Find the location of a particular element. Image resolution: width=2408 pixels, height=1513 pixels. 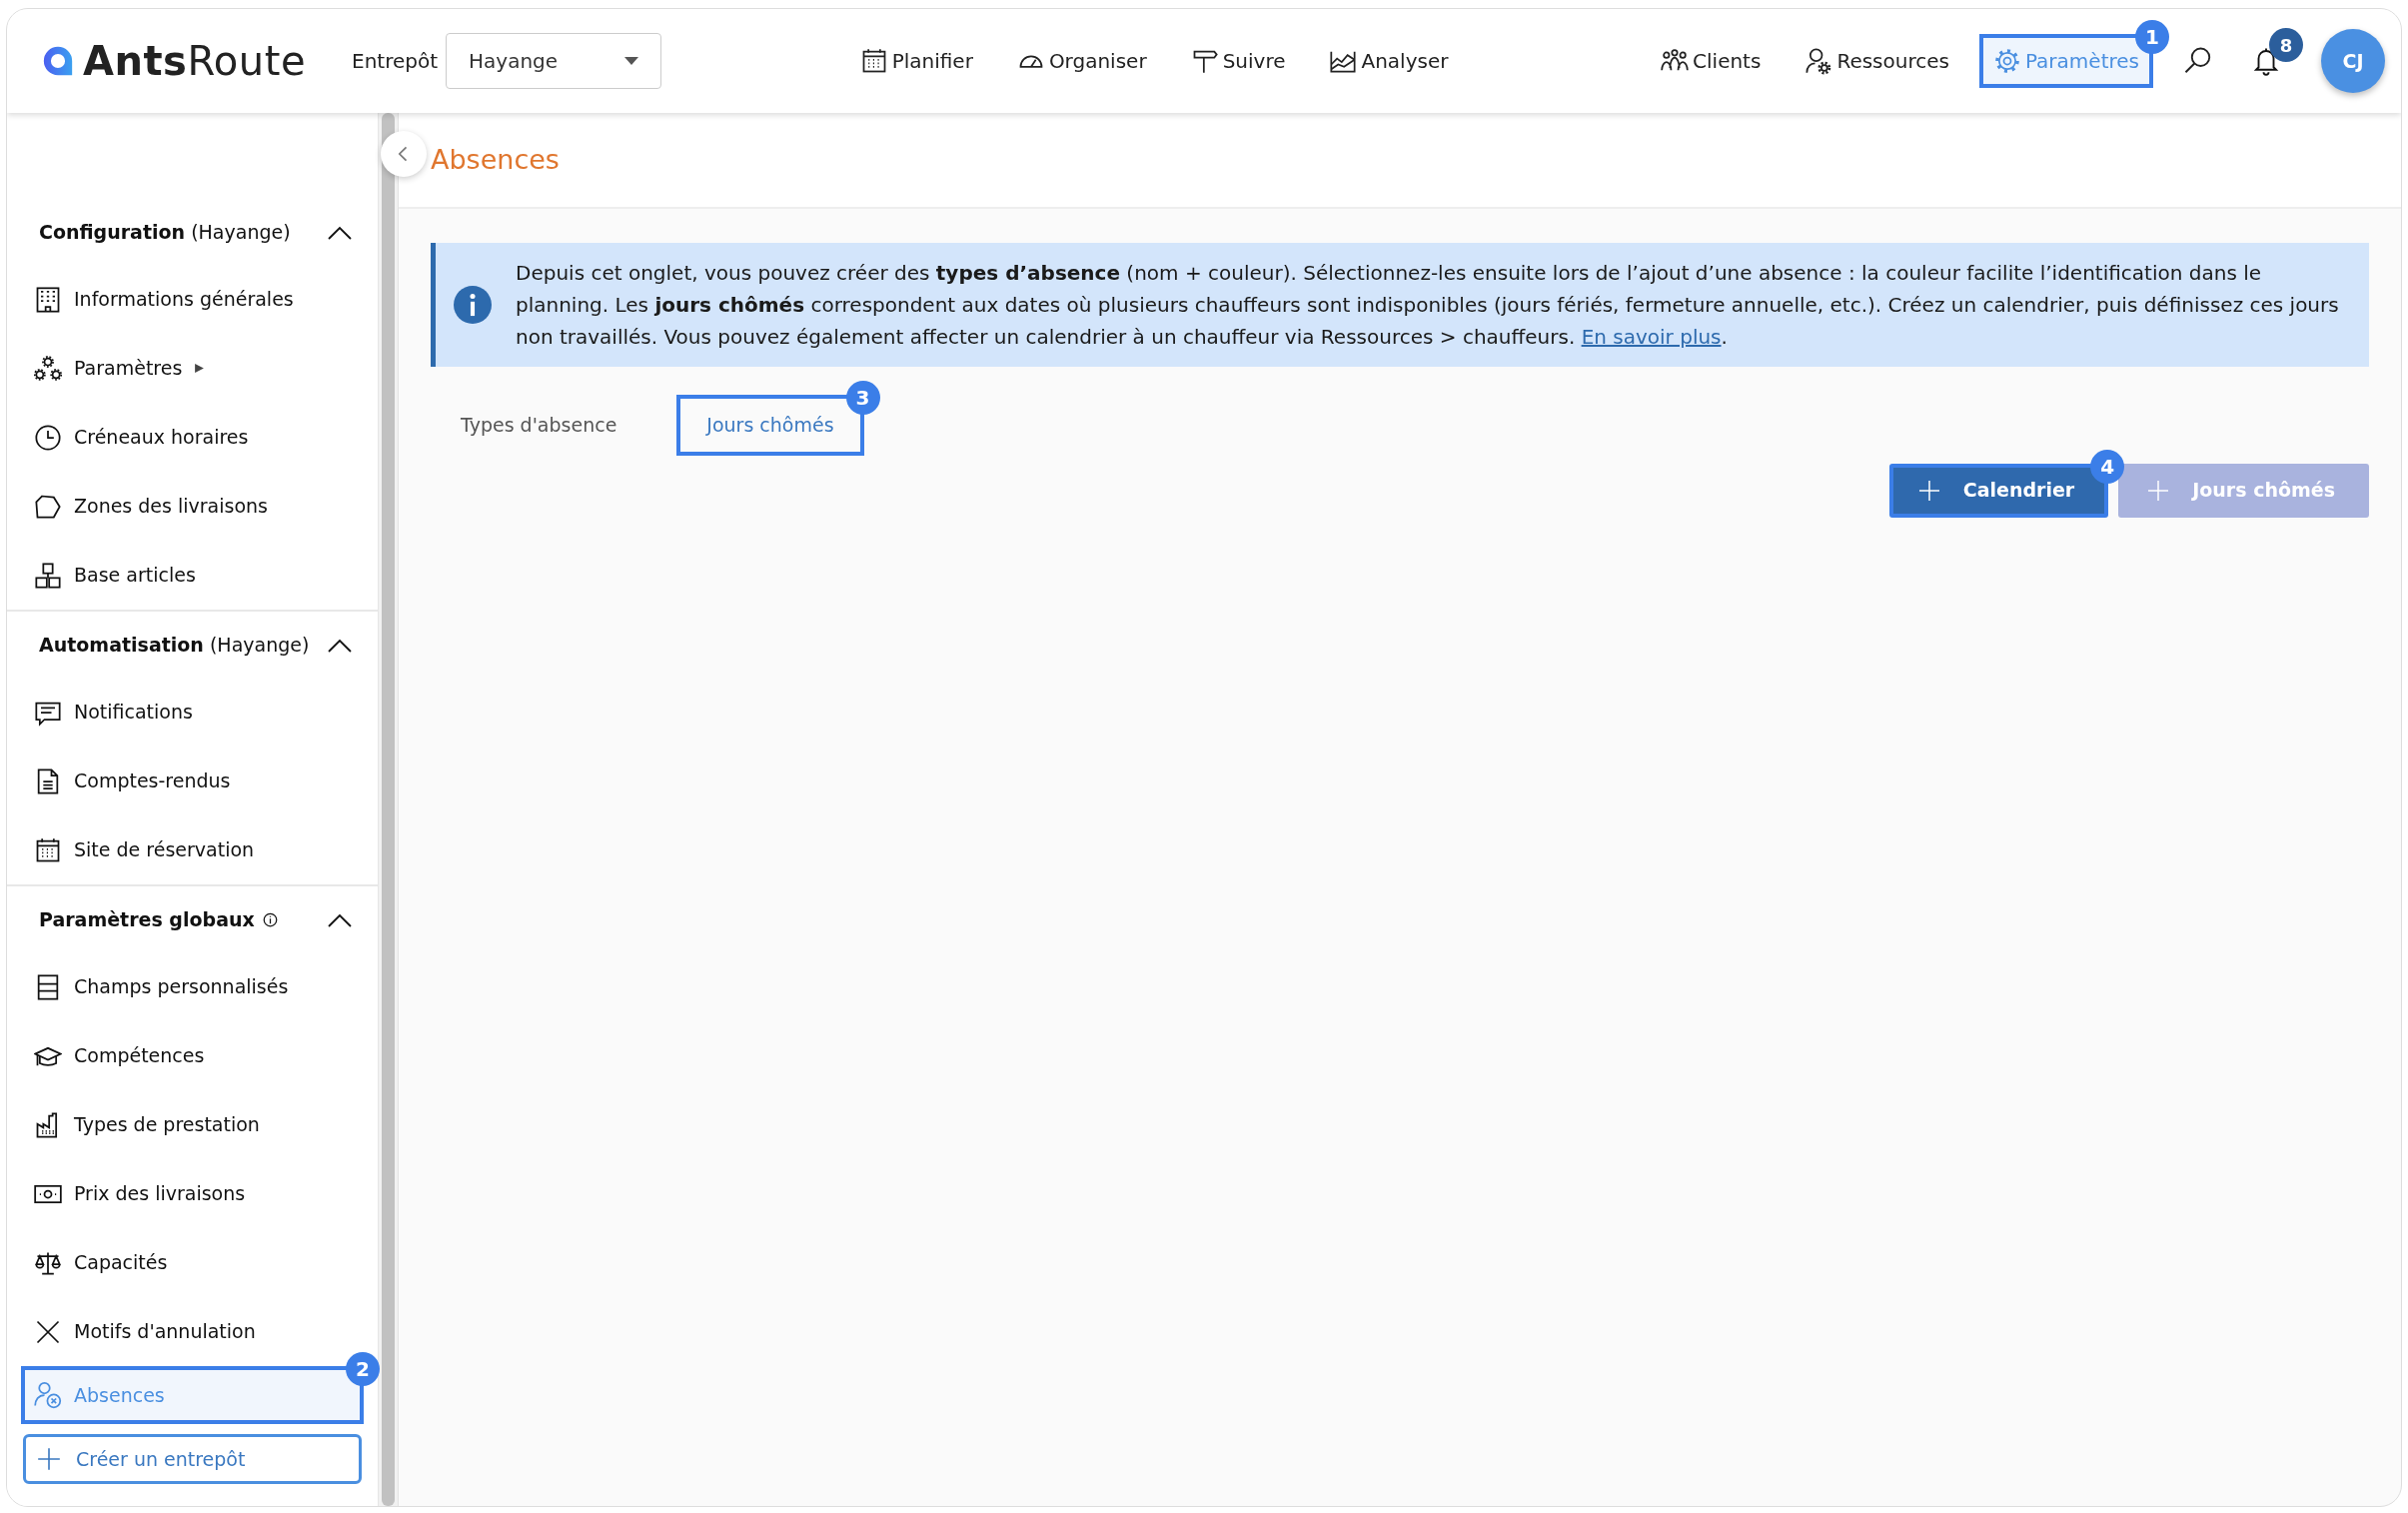

sidebar-item: Zones des livraisons is located at coordinates (188, 507).